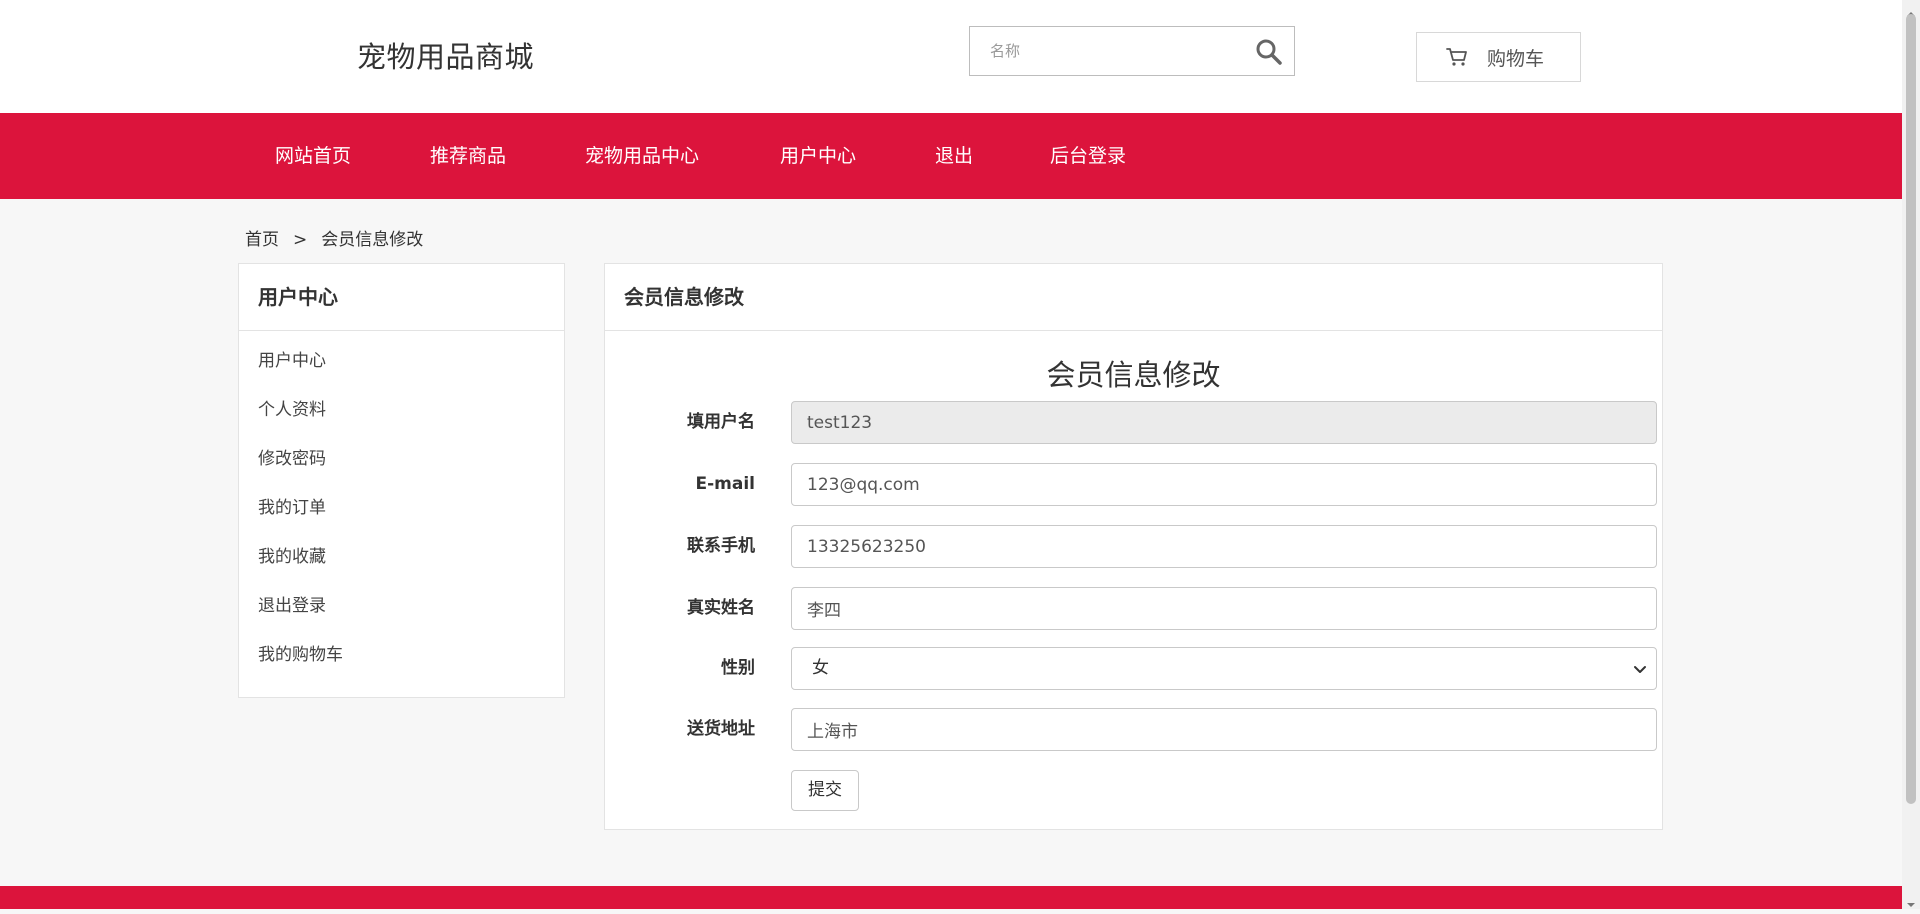 The image size is (1920, 914). What do you see at coordinates (1269, 52) in the screenshot?
I see `search-icon` at bounding box center [1269, 52].